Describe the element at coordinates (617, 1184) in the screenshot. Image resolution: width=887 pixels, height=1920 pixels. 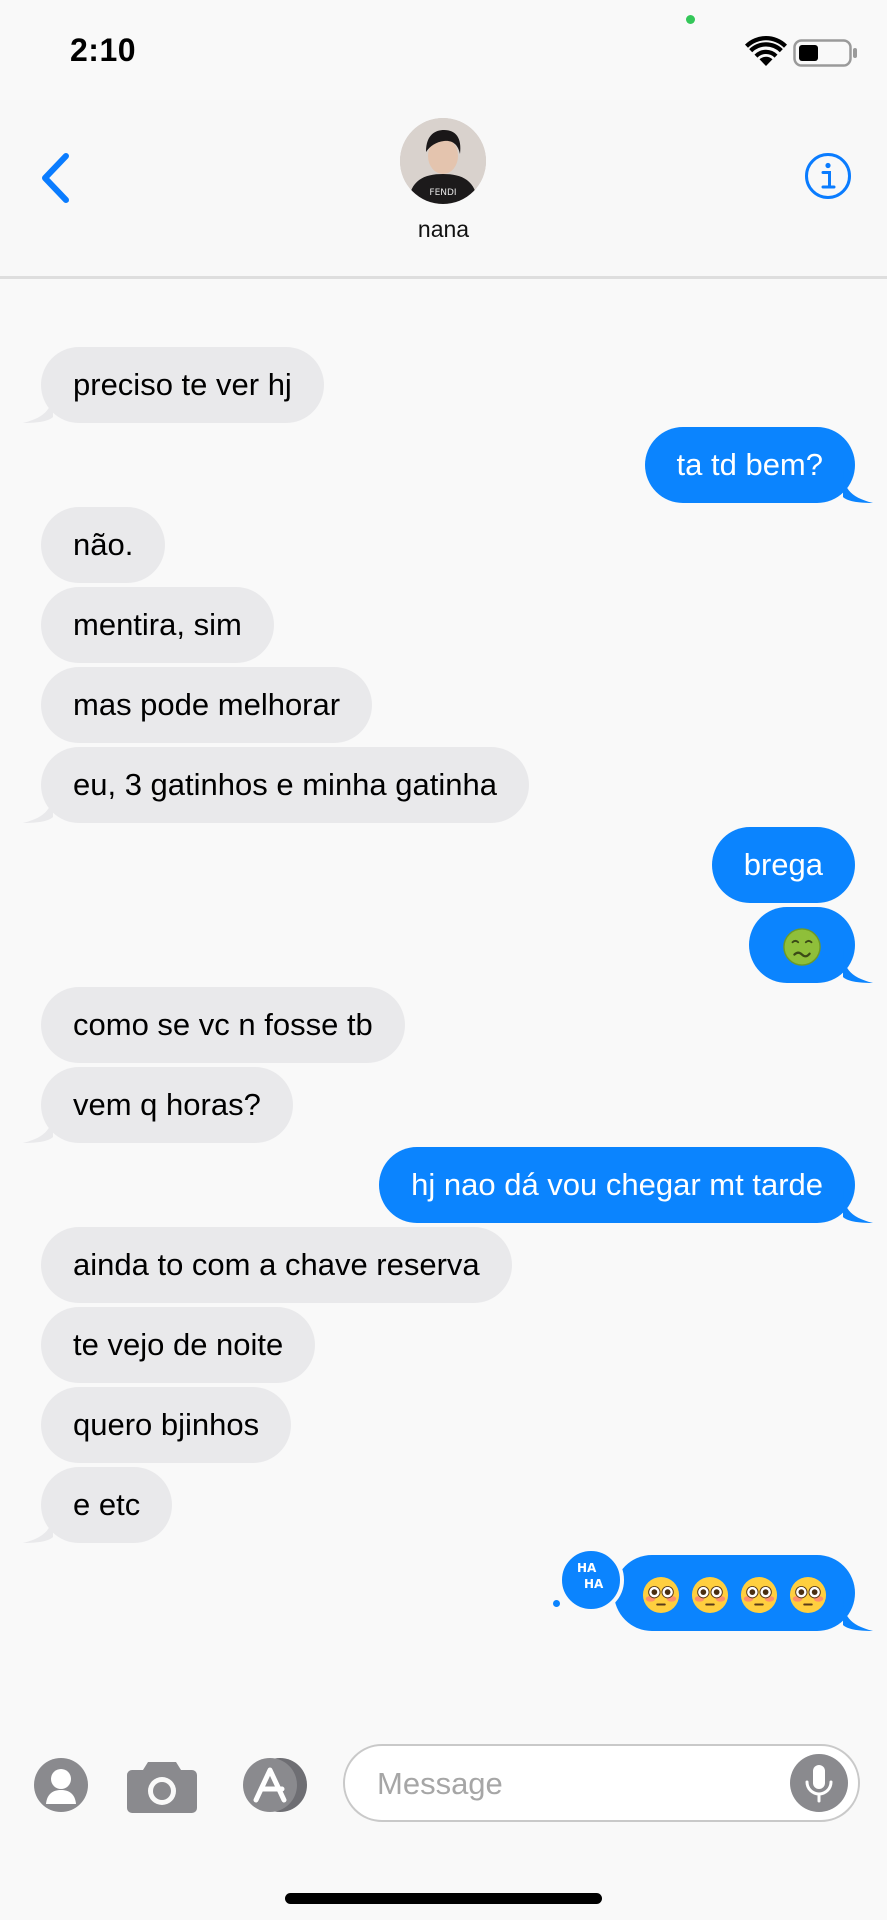
I see `message-text: hj nao dá vou chegar mt tarde` at that location.